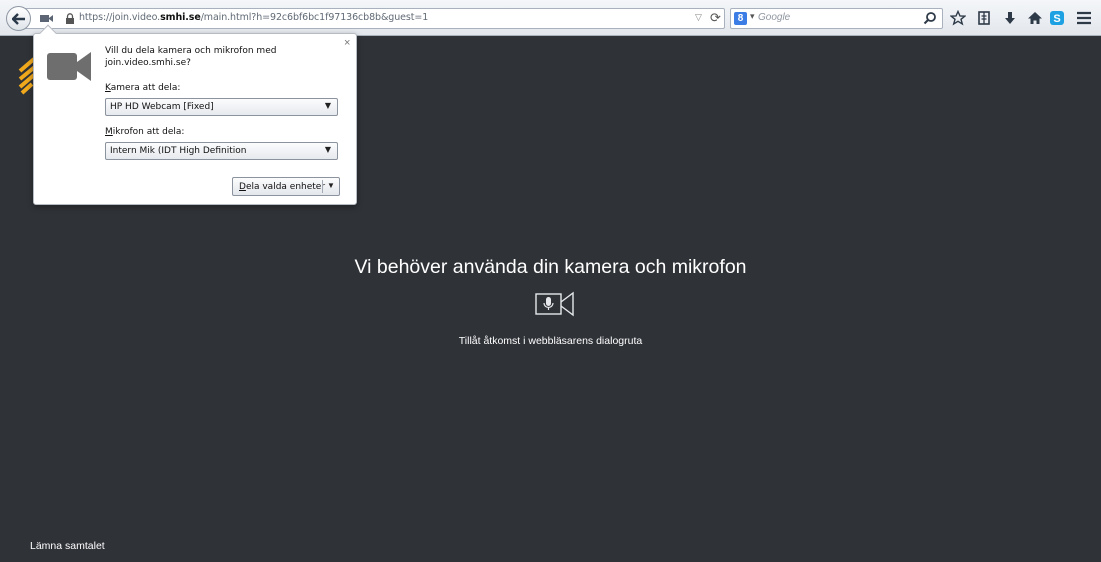 The height and width of the screenshot is (562, 1101). I want to click on camera-select: HP HD Webcam [Fixed] ▼, so click(221, 107).